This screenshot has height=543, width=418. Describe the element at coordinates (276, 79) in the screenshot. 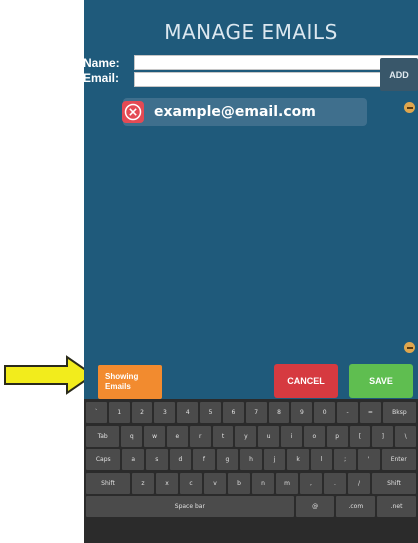

I see `email-field` at that location.